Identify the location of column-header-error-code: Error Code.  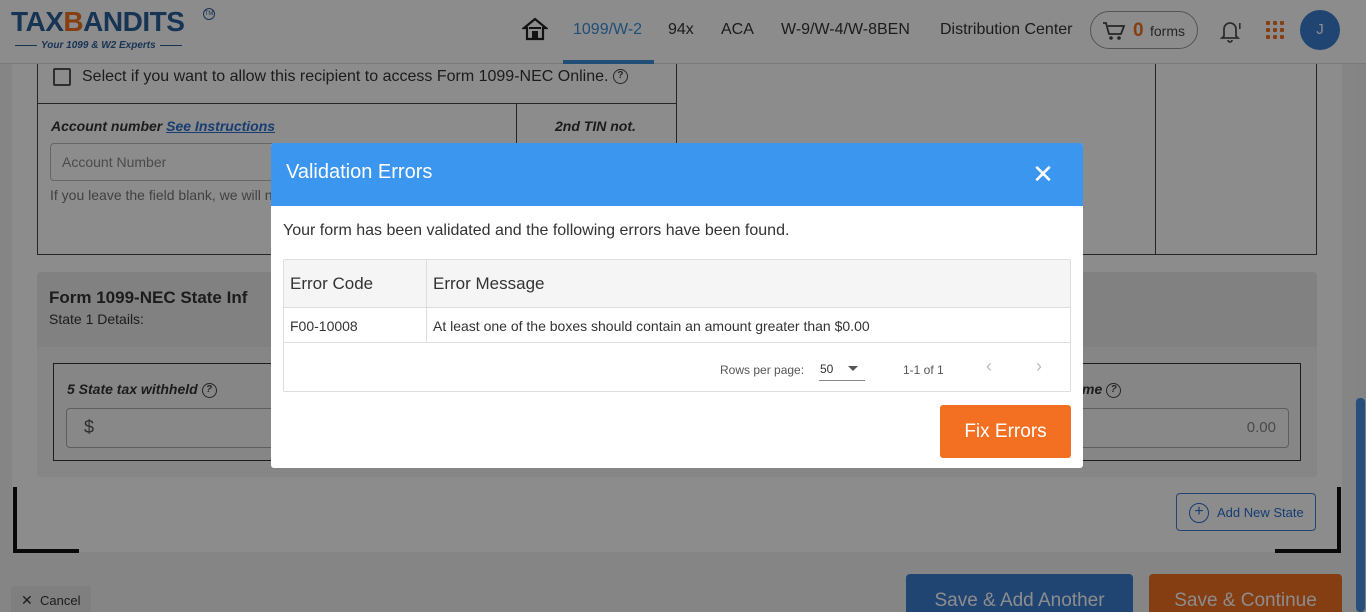
(331, 284).